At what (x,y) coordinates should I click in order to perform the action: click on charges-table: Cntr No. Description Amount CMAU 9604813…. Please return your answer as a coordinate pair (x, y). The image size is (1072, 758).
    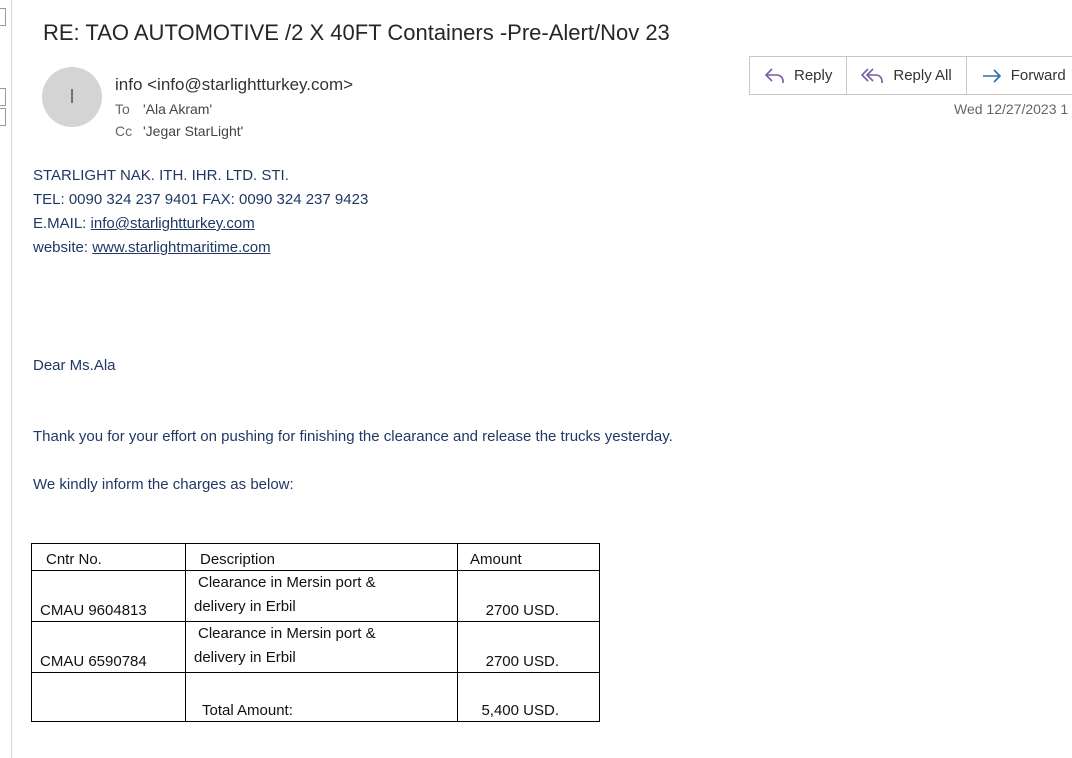
    Looking at the image, I should click on (315, 632).